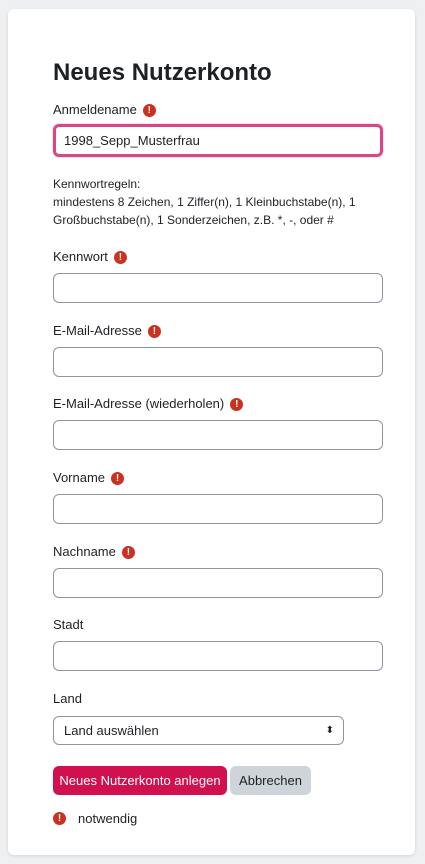  What do you see at coordinates (84, 551) in the screenshot?
I see `lastname-label-text: Nachname` at bounding box center [84, 551].